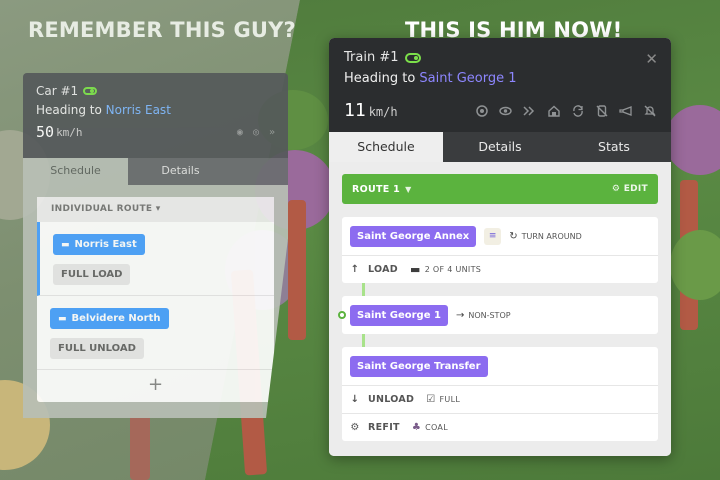  What do you see at coordinates (500, 189) in the screenshot?
I see `route-selector: ROUTE 1 ▼ ⚙ EDIT` at bounding box center [500, 189].